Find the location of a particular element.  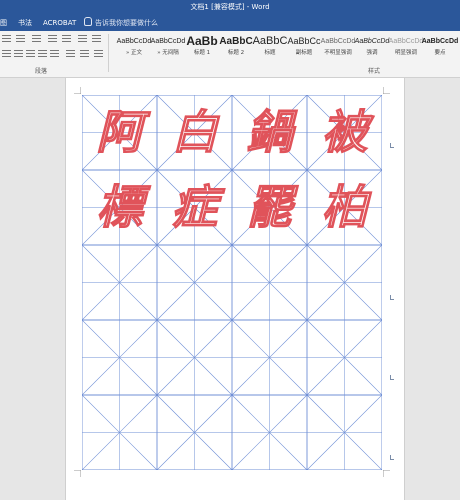

styles-group-label: 样式 is located at coordinates (374, 71).